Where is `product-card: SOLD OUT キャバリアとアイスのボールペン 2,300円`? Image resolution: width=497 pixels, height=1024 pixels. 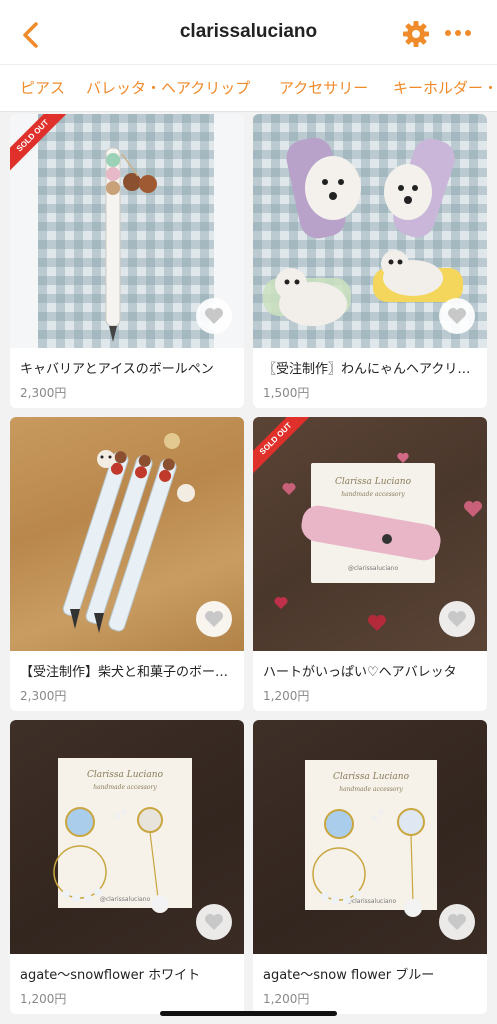 product-card: SOLD OUT キャバリアとアイスのボールペン 2,300円 is located at coordinates (127, 261).